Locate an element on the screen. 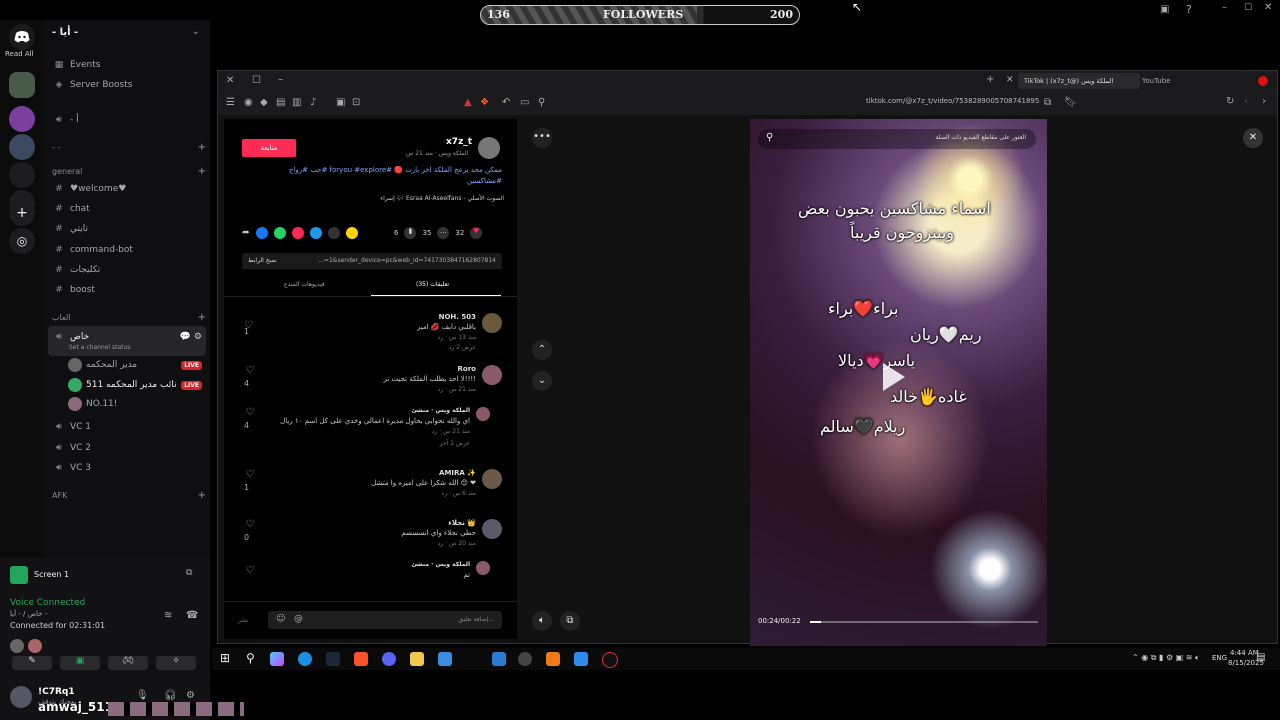 The height and width of the screenshot is (720, 1280). channel-status-input: Set a channel status is located at coordinates (99, 347).